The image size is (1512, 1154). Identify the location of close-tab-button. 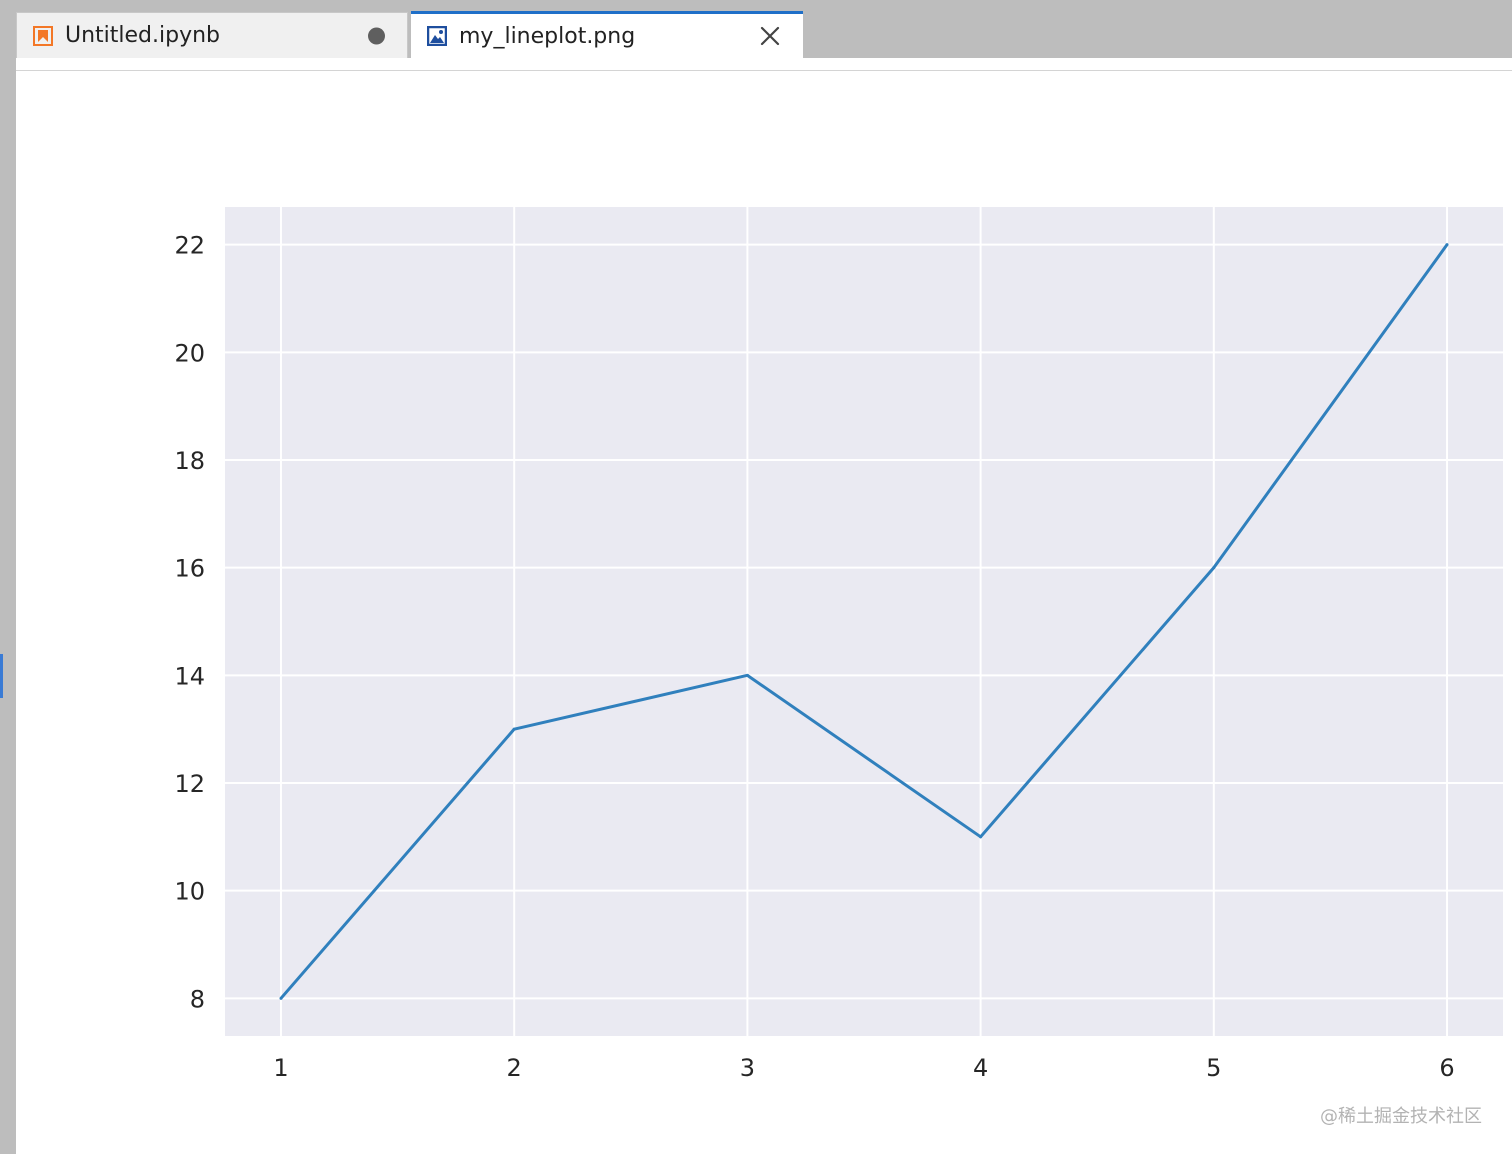
(770, 36).